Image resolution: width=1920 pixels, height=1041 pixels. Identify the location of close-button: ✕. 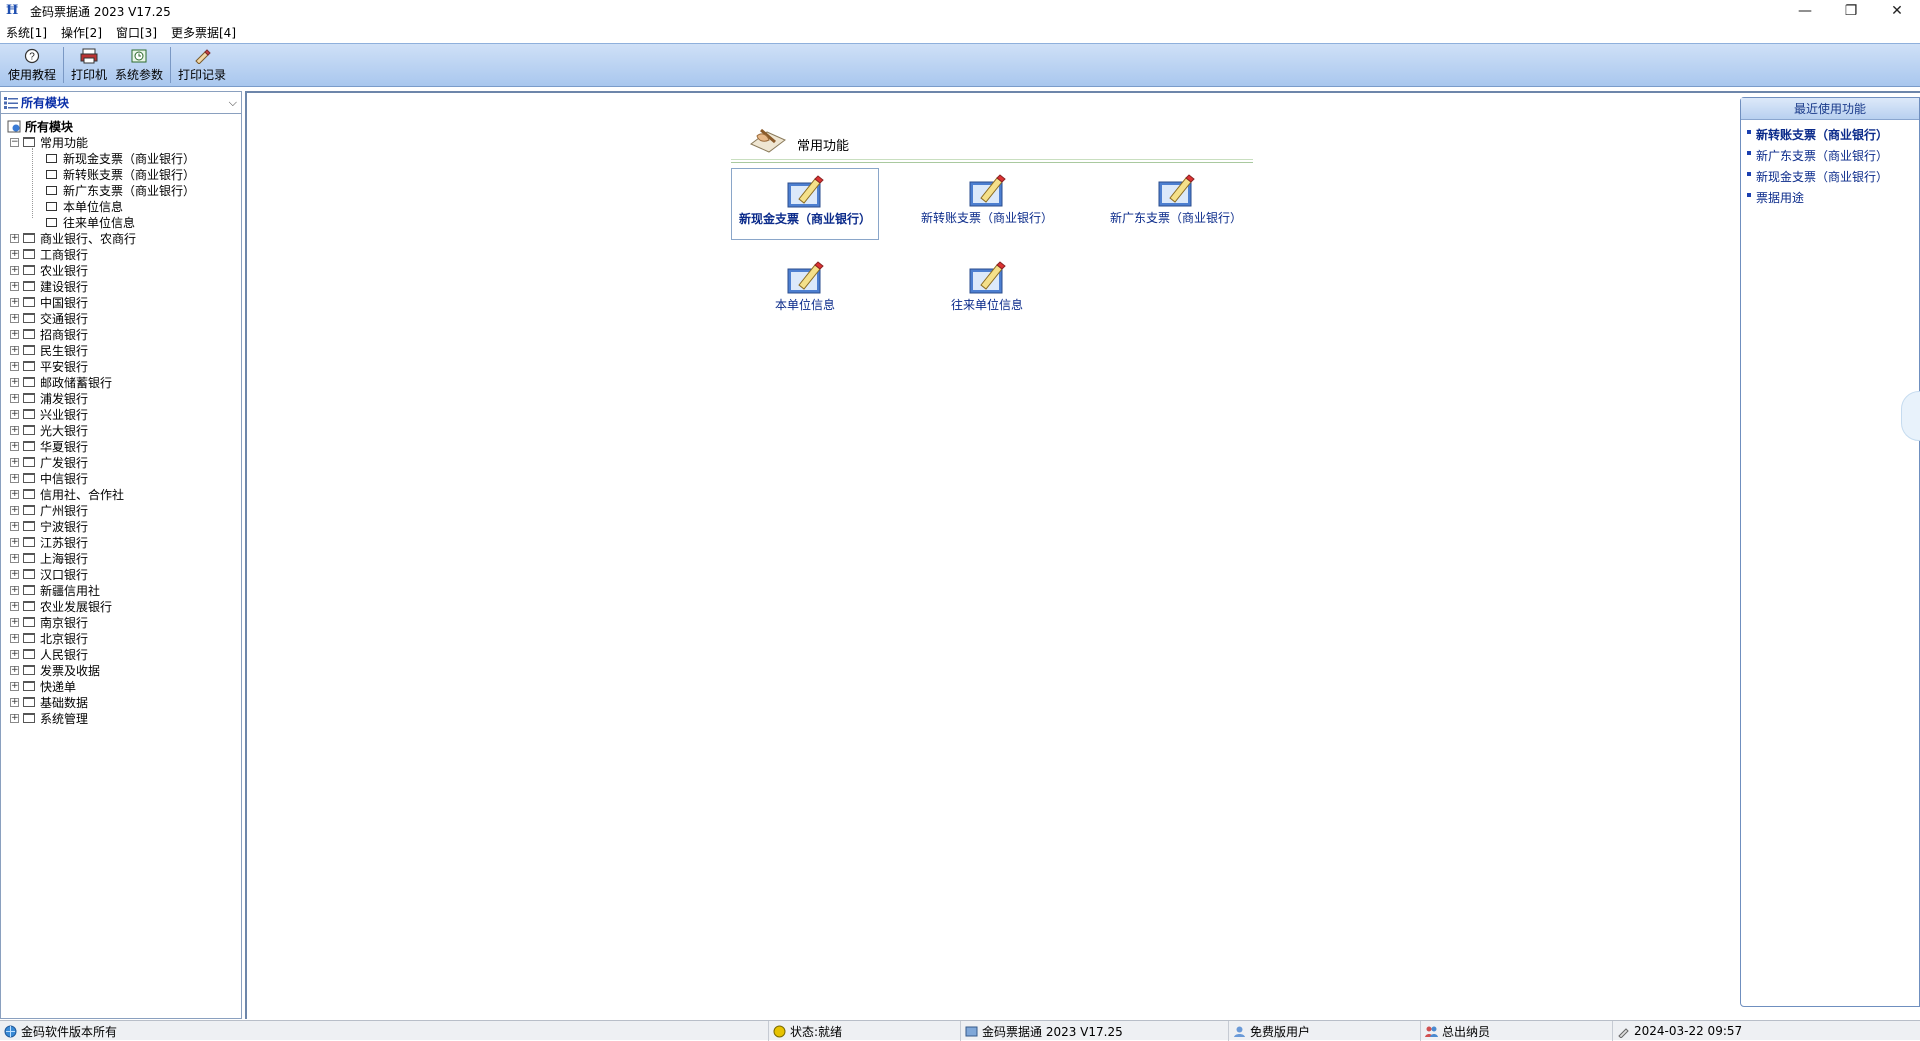
(1897, 11).